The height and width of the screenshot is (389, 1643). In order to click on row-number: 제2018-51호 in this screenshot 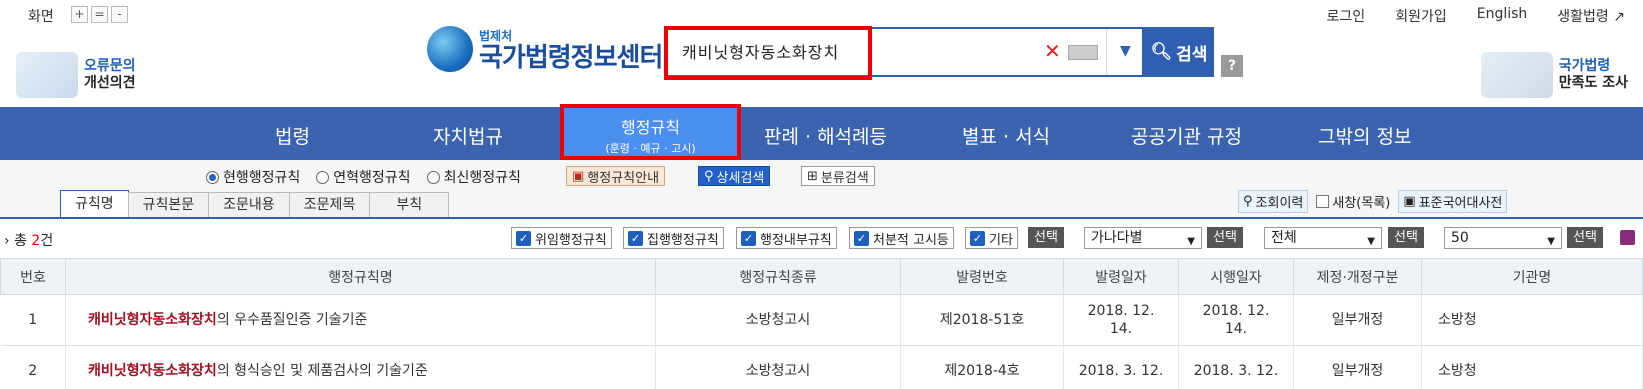, I will do `click(982, 320)`.